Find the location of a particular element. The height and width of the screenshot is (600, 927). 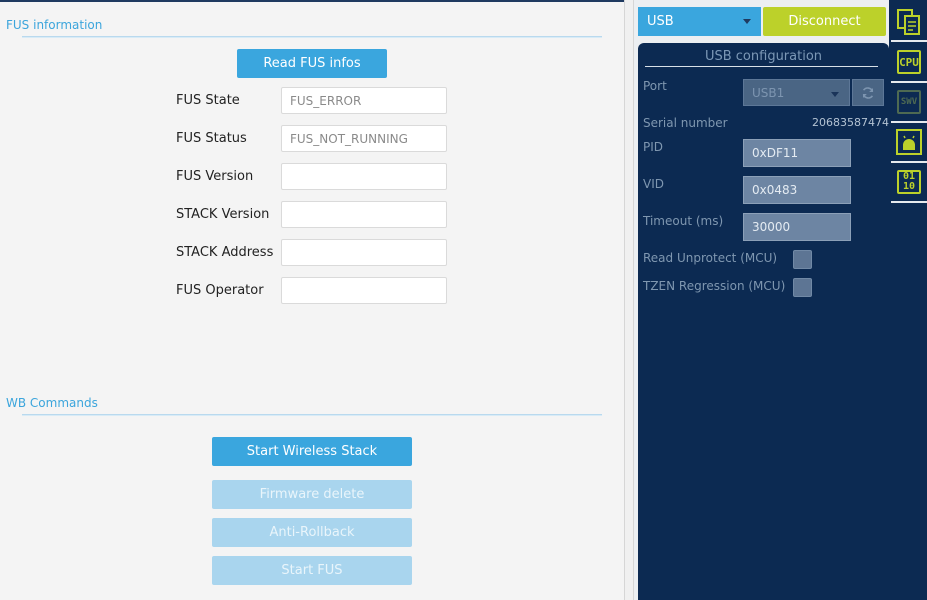

anti-rollback-button: Anti-Rollback is located at coordinates (312, 532).